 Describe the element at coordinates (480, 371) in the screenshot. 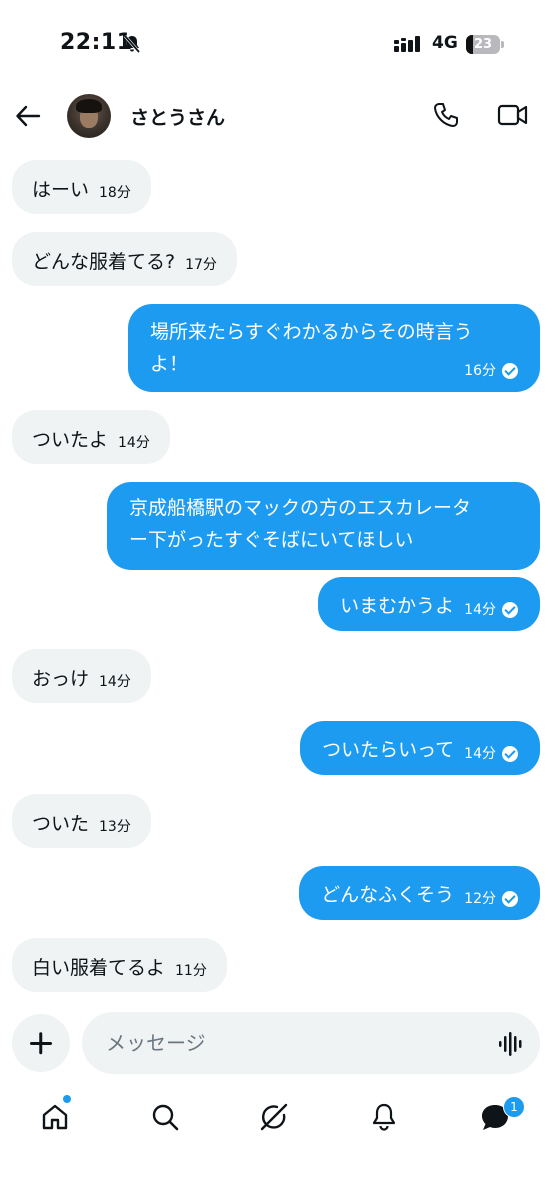

I see `message-time: 16分` at that location.